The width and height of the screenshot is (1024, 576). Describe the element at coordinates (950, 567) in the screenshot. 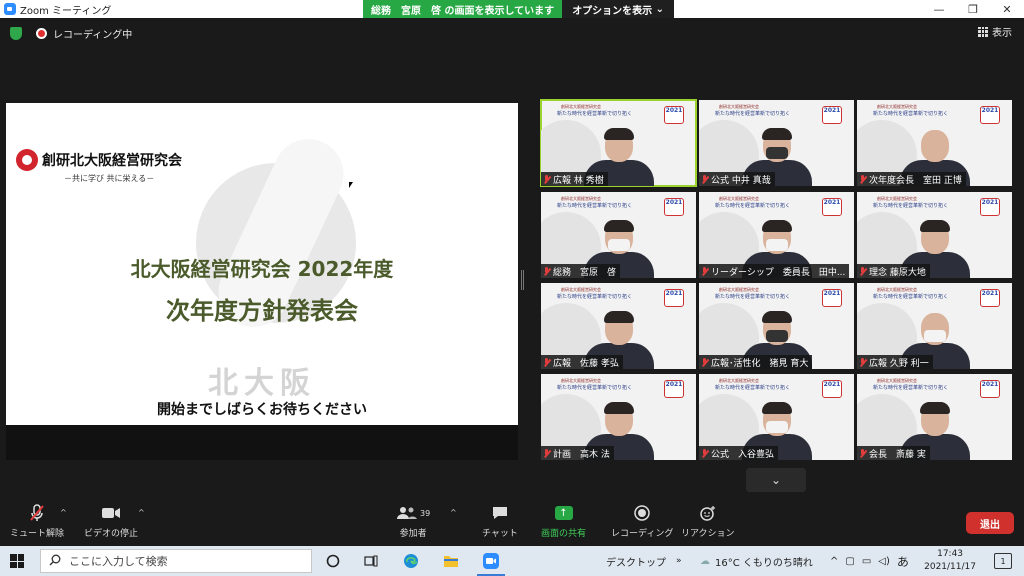

I see `clock-date: 2021/11/17` at that location.